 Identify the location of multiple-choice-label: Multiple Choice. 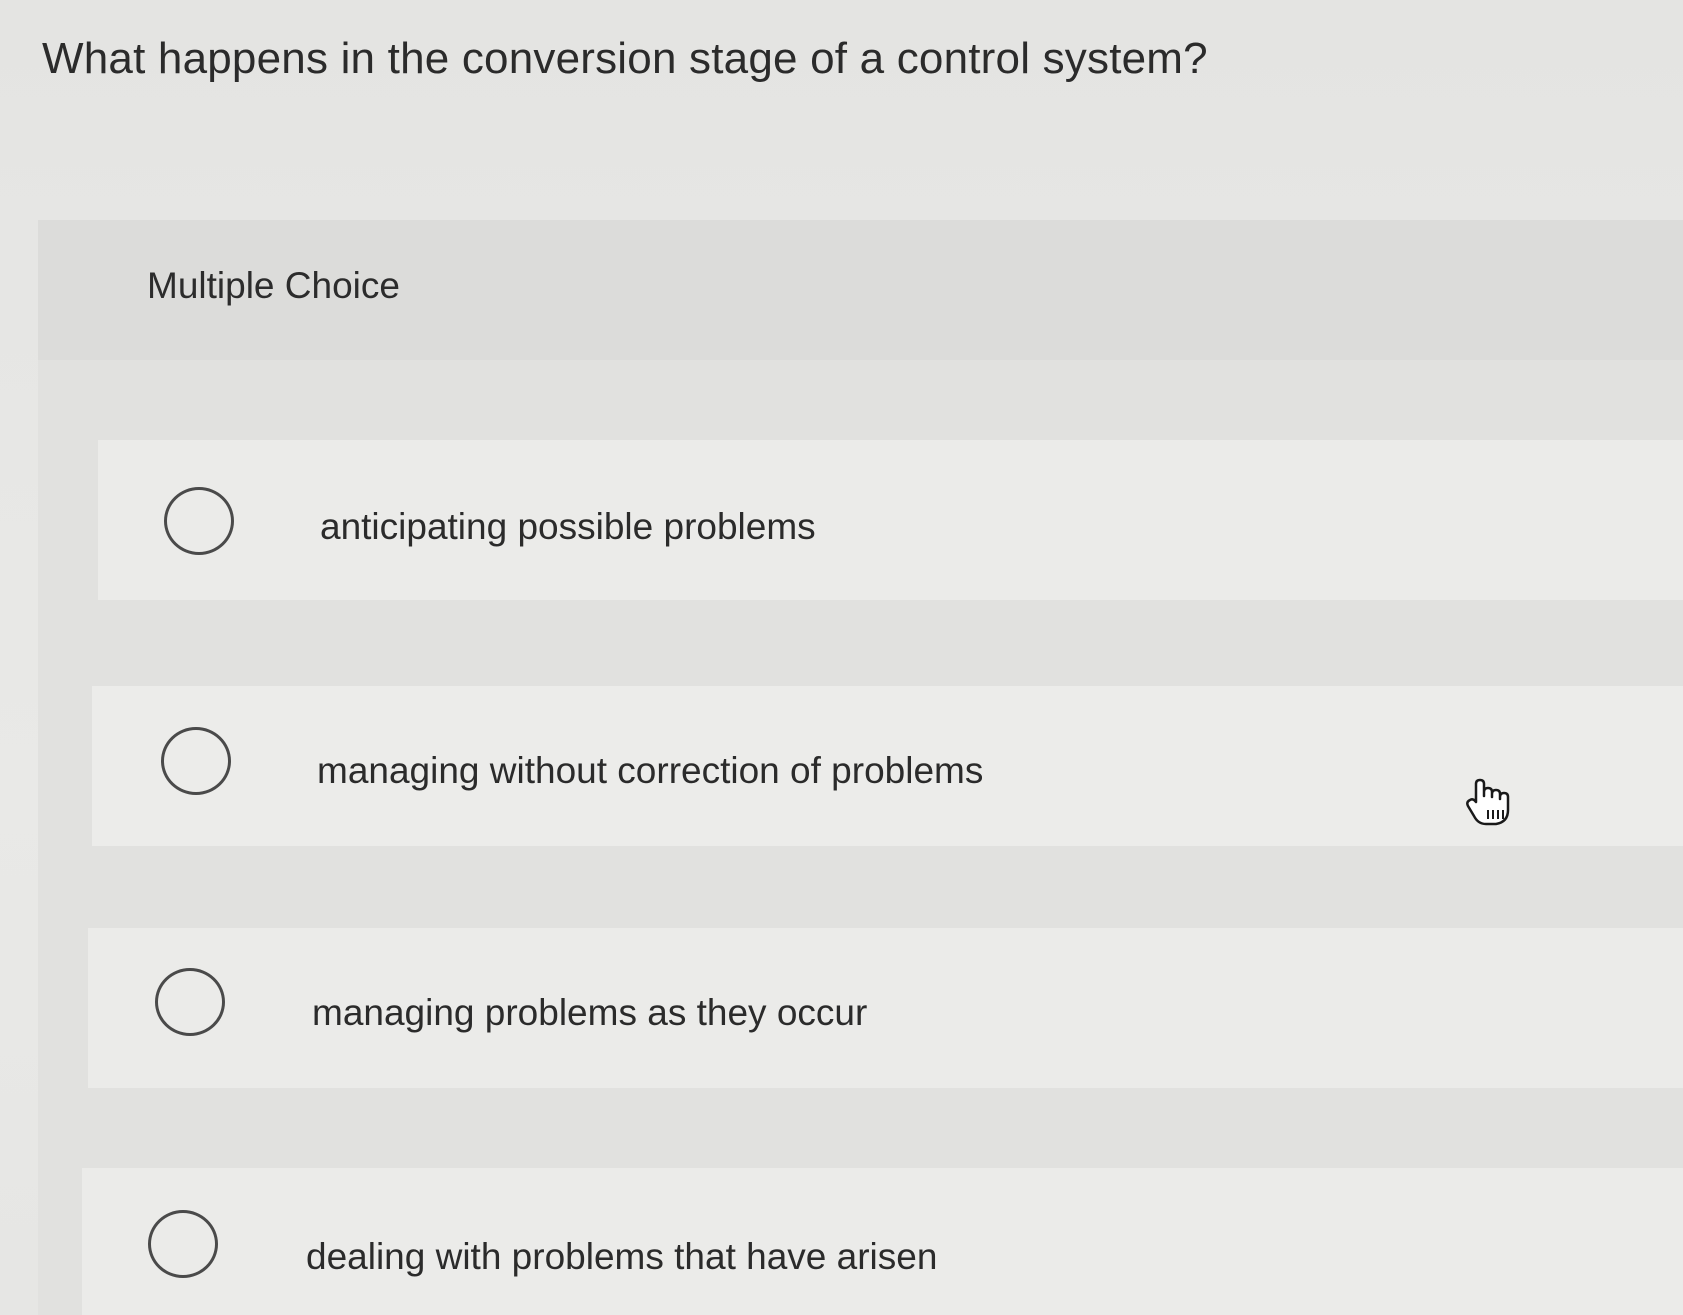
(273, 285).